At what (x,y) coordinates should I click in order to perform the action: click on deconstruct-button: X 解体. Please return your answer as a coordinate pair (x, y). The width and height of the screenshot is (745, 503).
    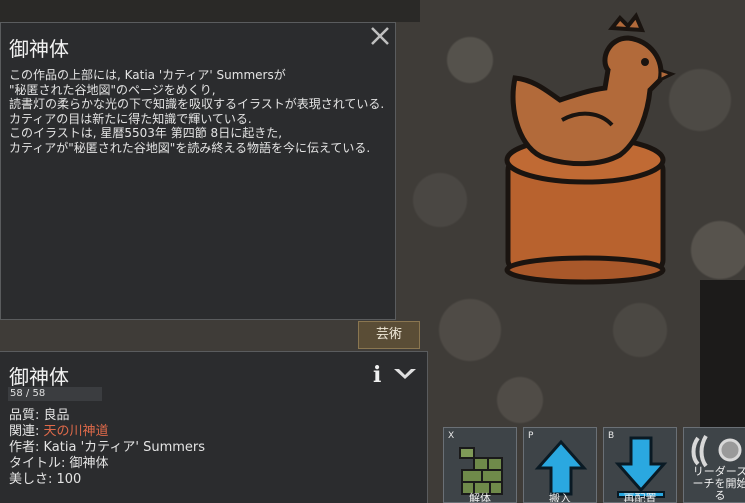
    Looking at the image, I should click on (480, 465).